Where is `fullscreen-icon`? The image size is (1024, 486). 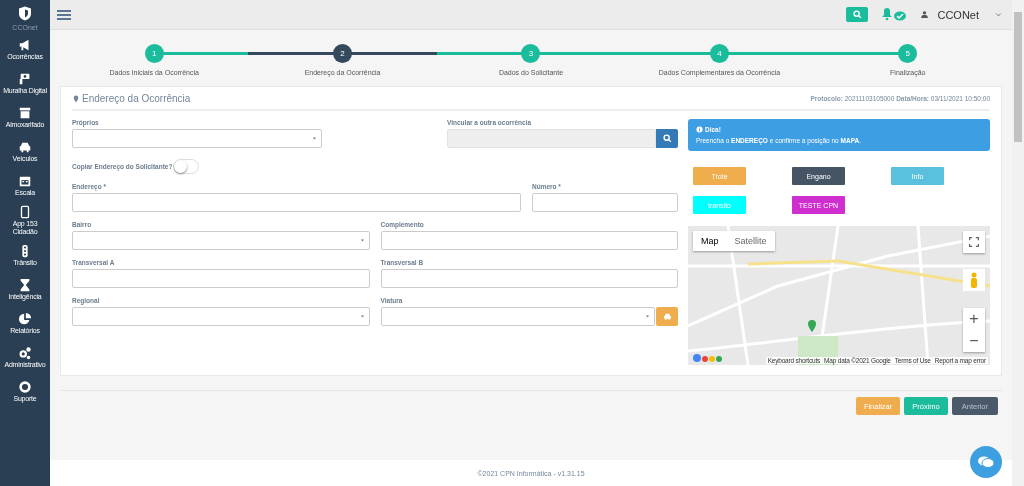
fullscreen-icon is located at coordinates (974, 242).